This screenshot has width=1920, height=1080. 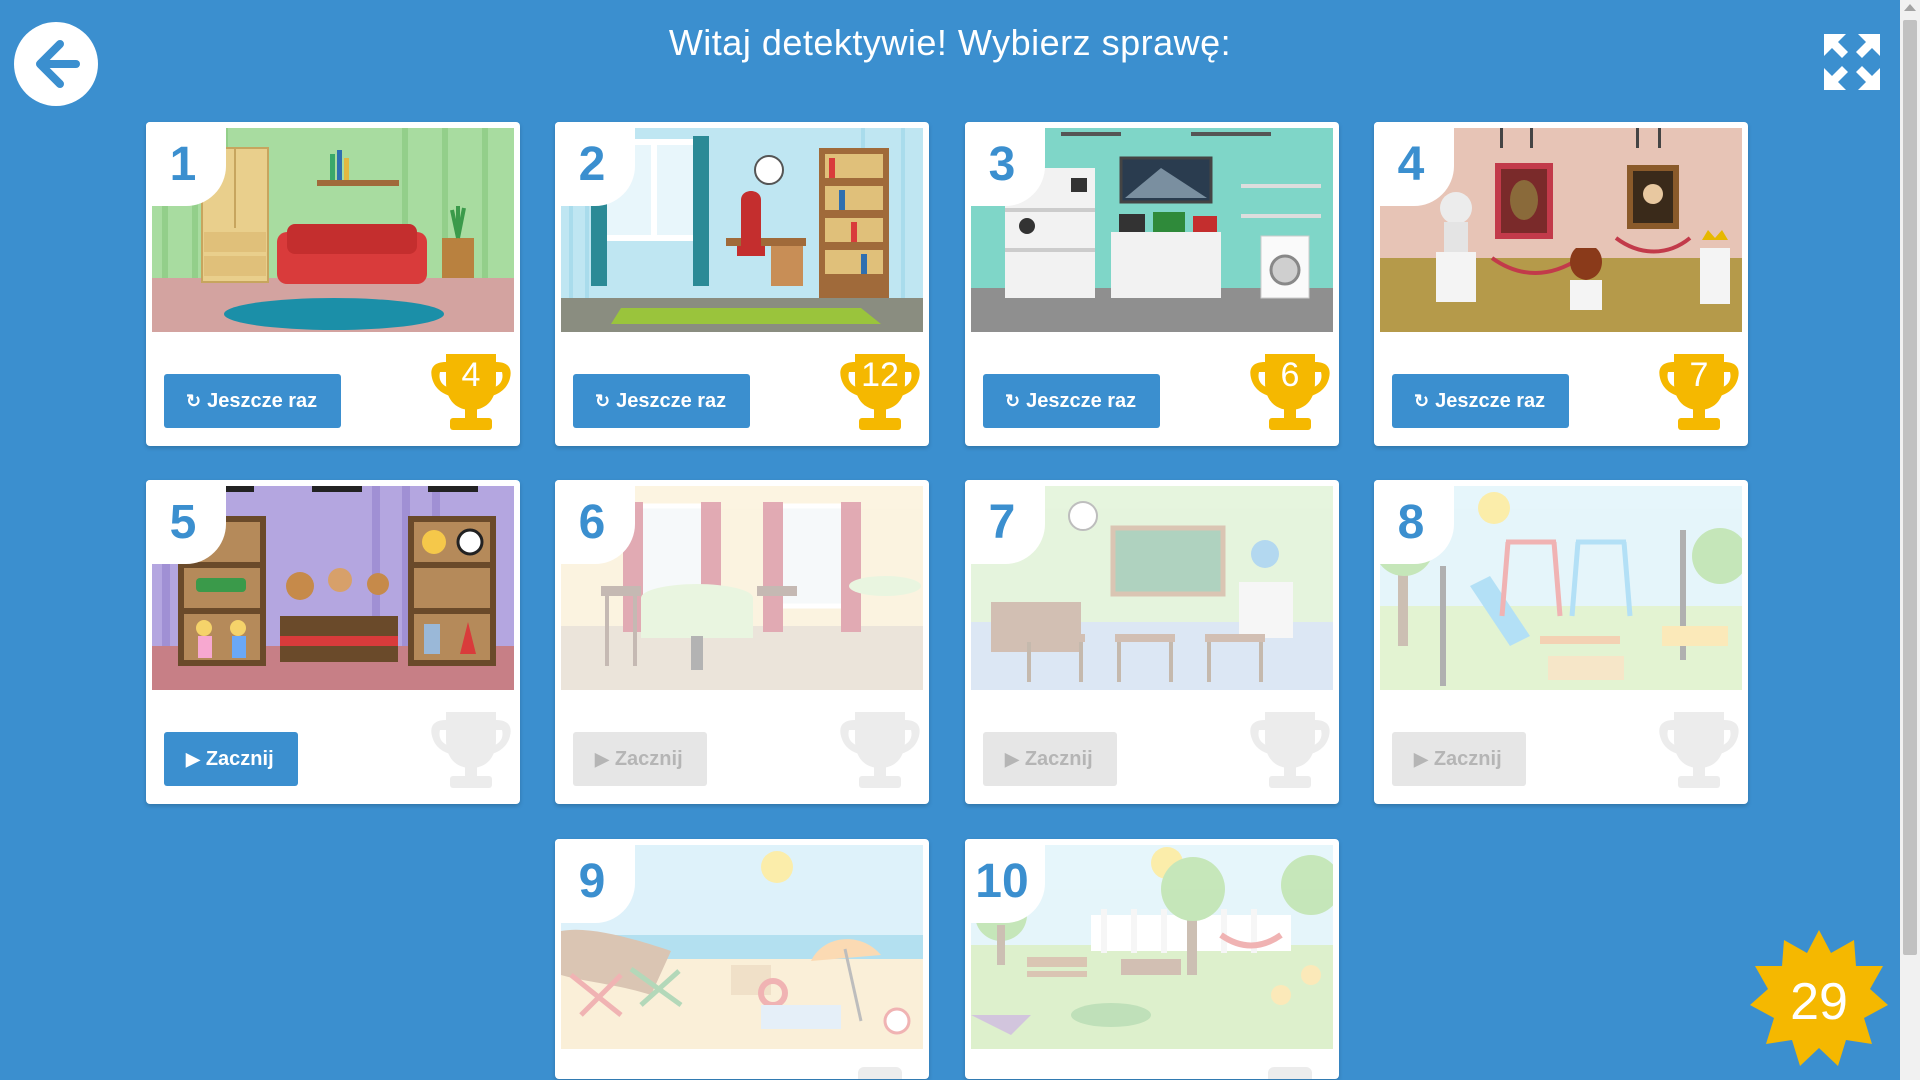 What do you see at coordinates (742, 959) in the screenshot?
I see `case-card-9: 9` at bounding box center [742, 959].